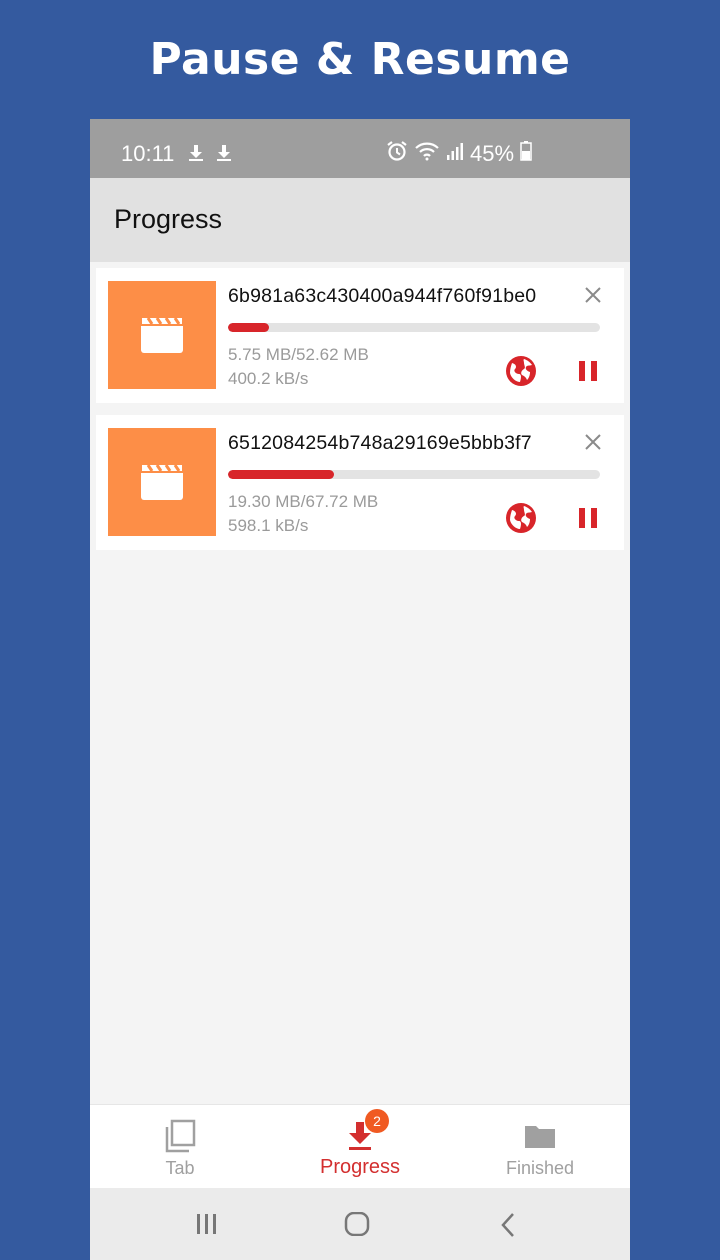 The height and width of the screenshot is (1260, 720). What do you see at coordinates (303, 501) in the screenshot?
I see `file-size: 19.30 MB/67.72 MB` at bounding box center [303, 501].